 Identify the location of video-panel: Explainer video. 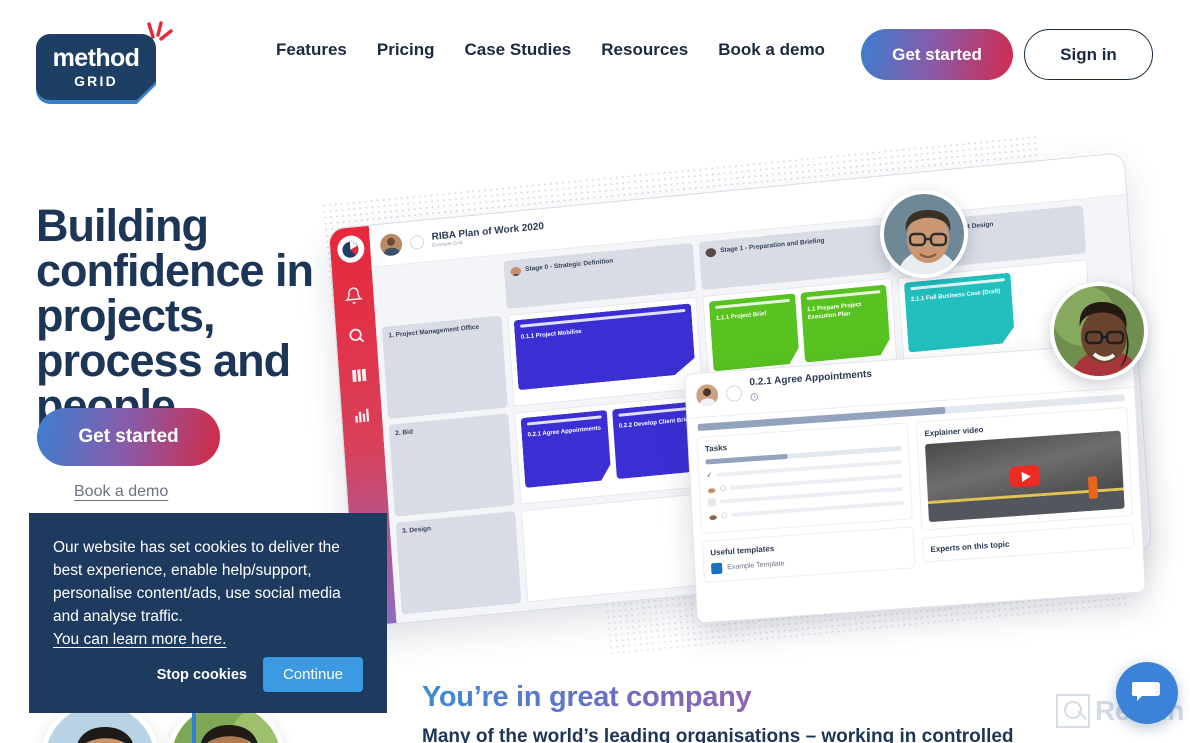
(1024, 469).